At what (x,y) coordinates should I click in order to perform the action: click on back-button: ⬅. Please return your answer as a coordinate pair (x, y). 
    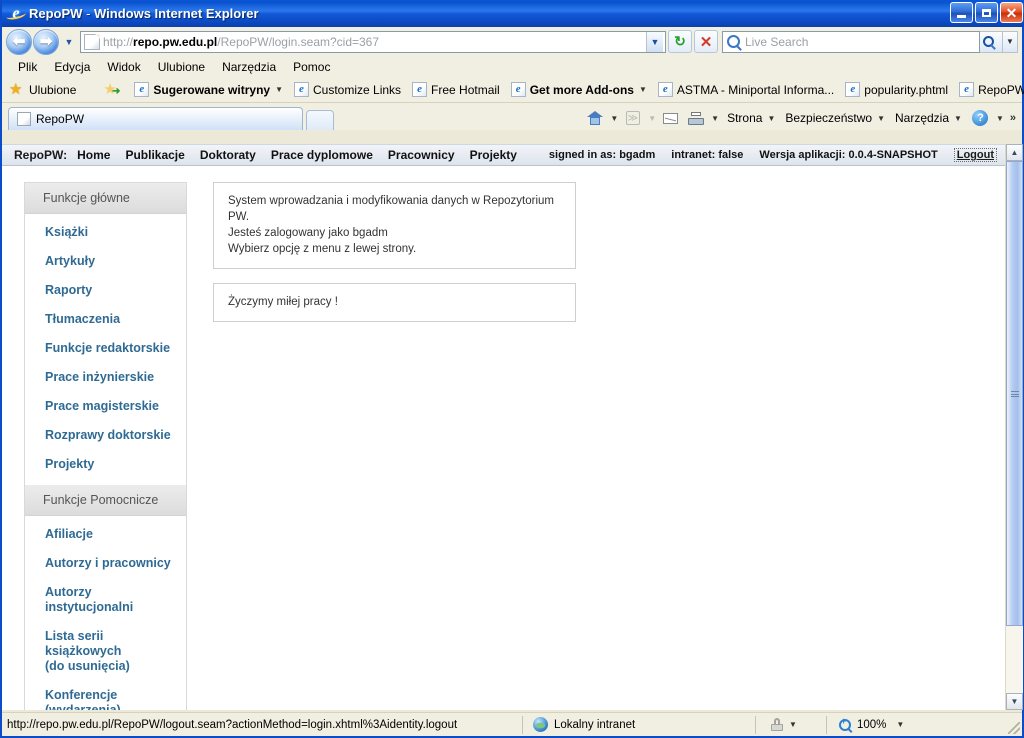
    Looking at the image, I should click on (19, 41).